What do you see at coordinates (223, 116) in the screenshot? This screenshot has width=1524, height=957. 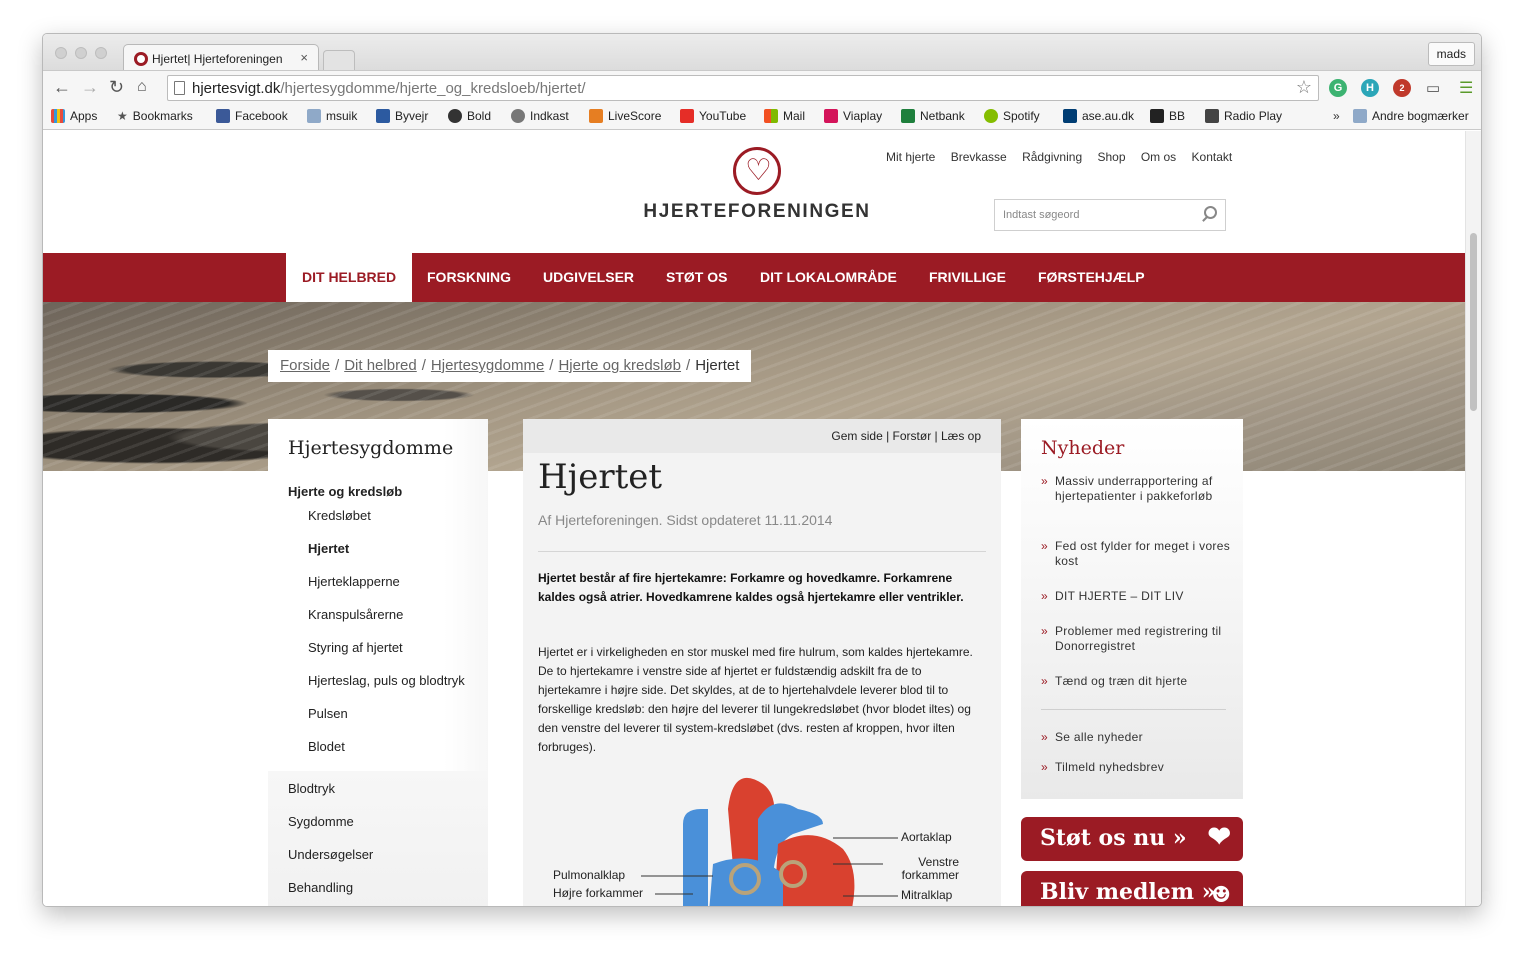 I see `facebook-icon` at bounding box center [223, 116].